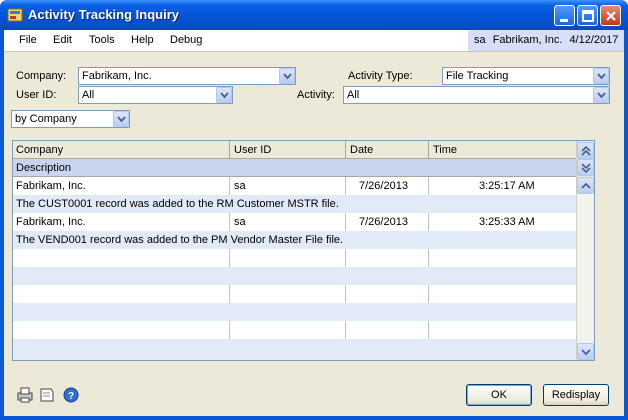  I want to click on userid-dropdown-value: All, so click(88, 95).